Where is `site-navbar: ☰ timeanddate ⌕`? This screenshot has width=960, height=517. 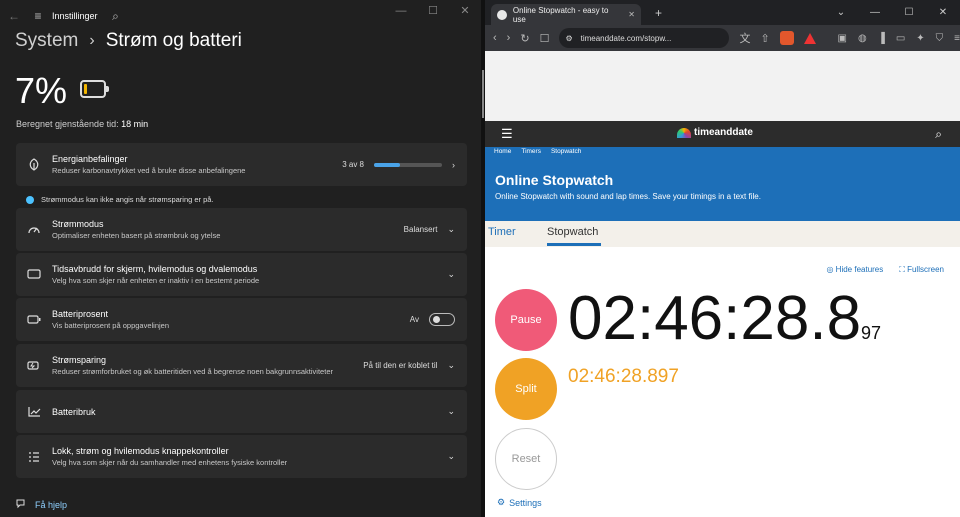
site-navbar: ☰ timeanddate ⌕ is located at coordinates (722, 134).